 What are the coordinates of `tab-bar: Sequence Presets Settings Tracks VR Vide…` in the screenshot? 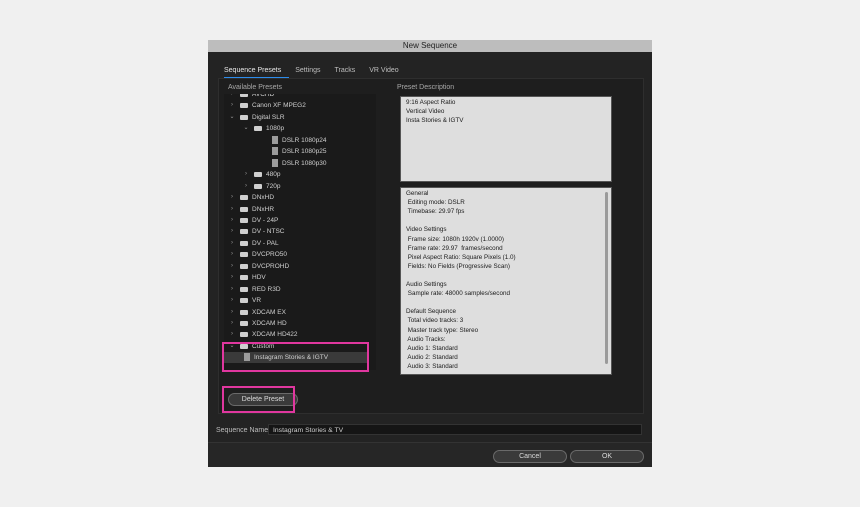 It's located at (318, 71).